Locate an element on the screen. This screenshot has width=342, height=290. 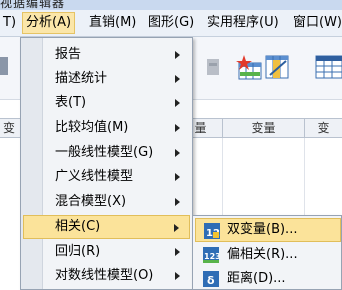
window-title-bar: 视据编辑器 is located at coordinates (171, 5).